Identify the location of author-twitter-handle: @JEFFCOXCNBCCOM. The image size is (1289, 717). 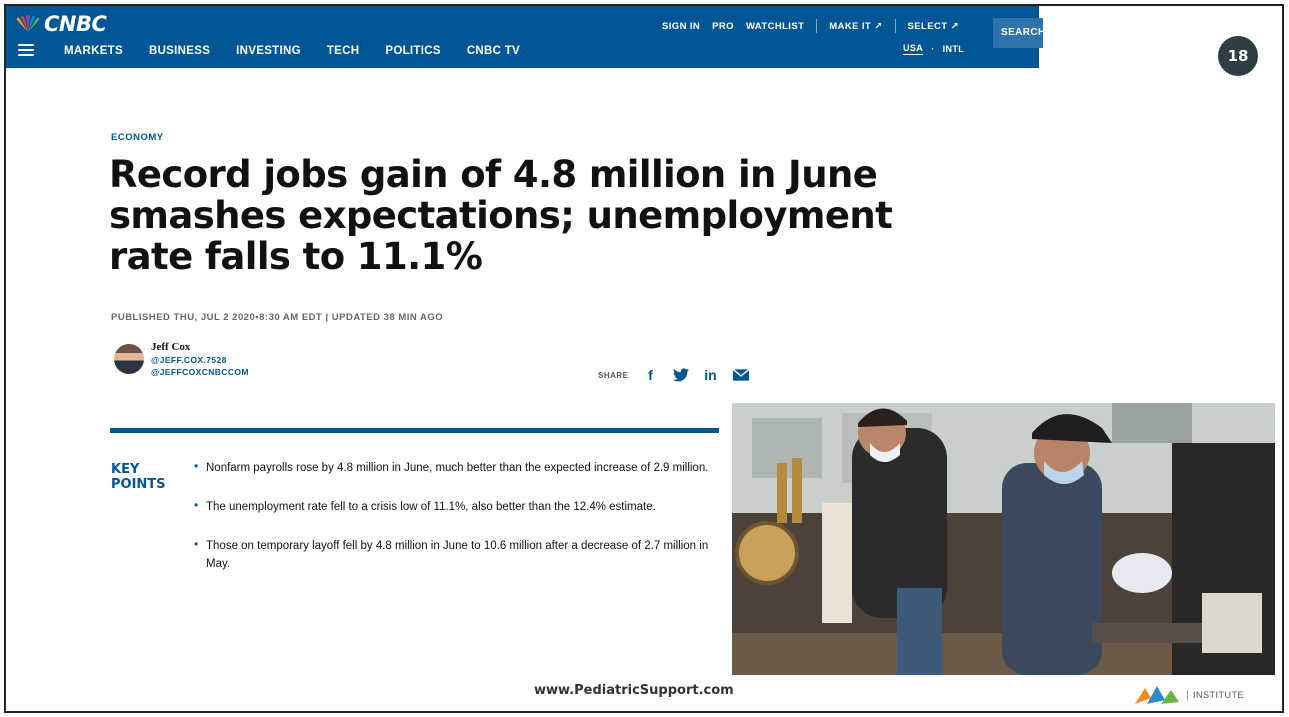
(200, 372).